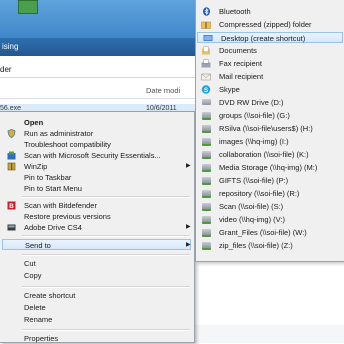  I want to click on menu-item-open: Open, so click(96, 122).